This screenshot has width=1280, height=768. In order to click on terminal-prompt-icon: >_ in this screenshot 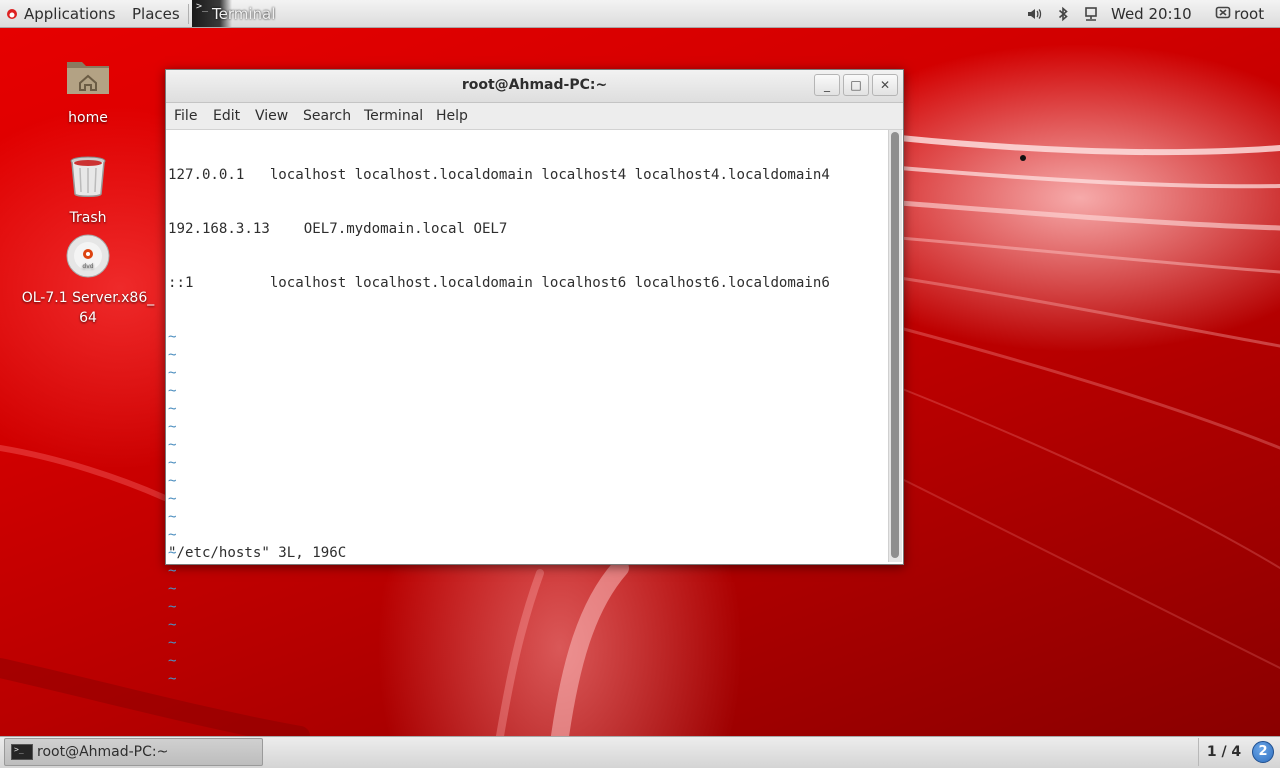, I will do `click(202, 6)`.